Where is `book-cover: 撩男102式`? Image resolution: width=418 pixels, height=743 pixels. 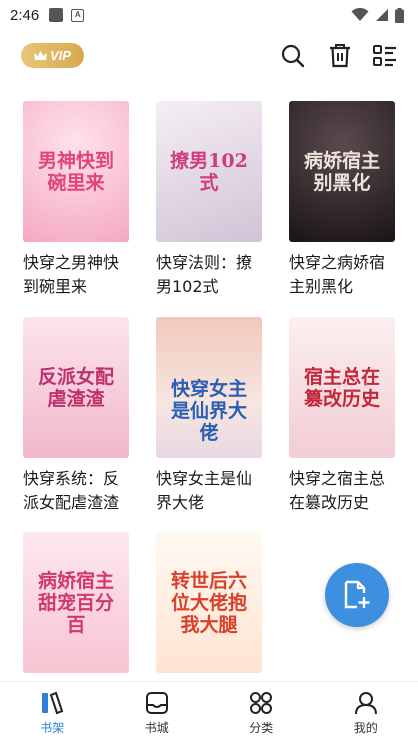
book-cover: 撩男102式 is located at coordinates (209, 171).